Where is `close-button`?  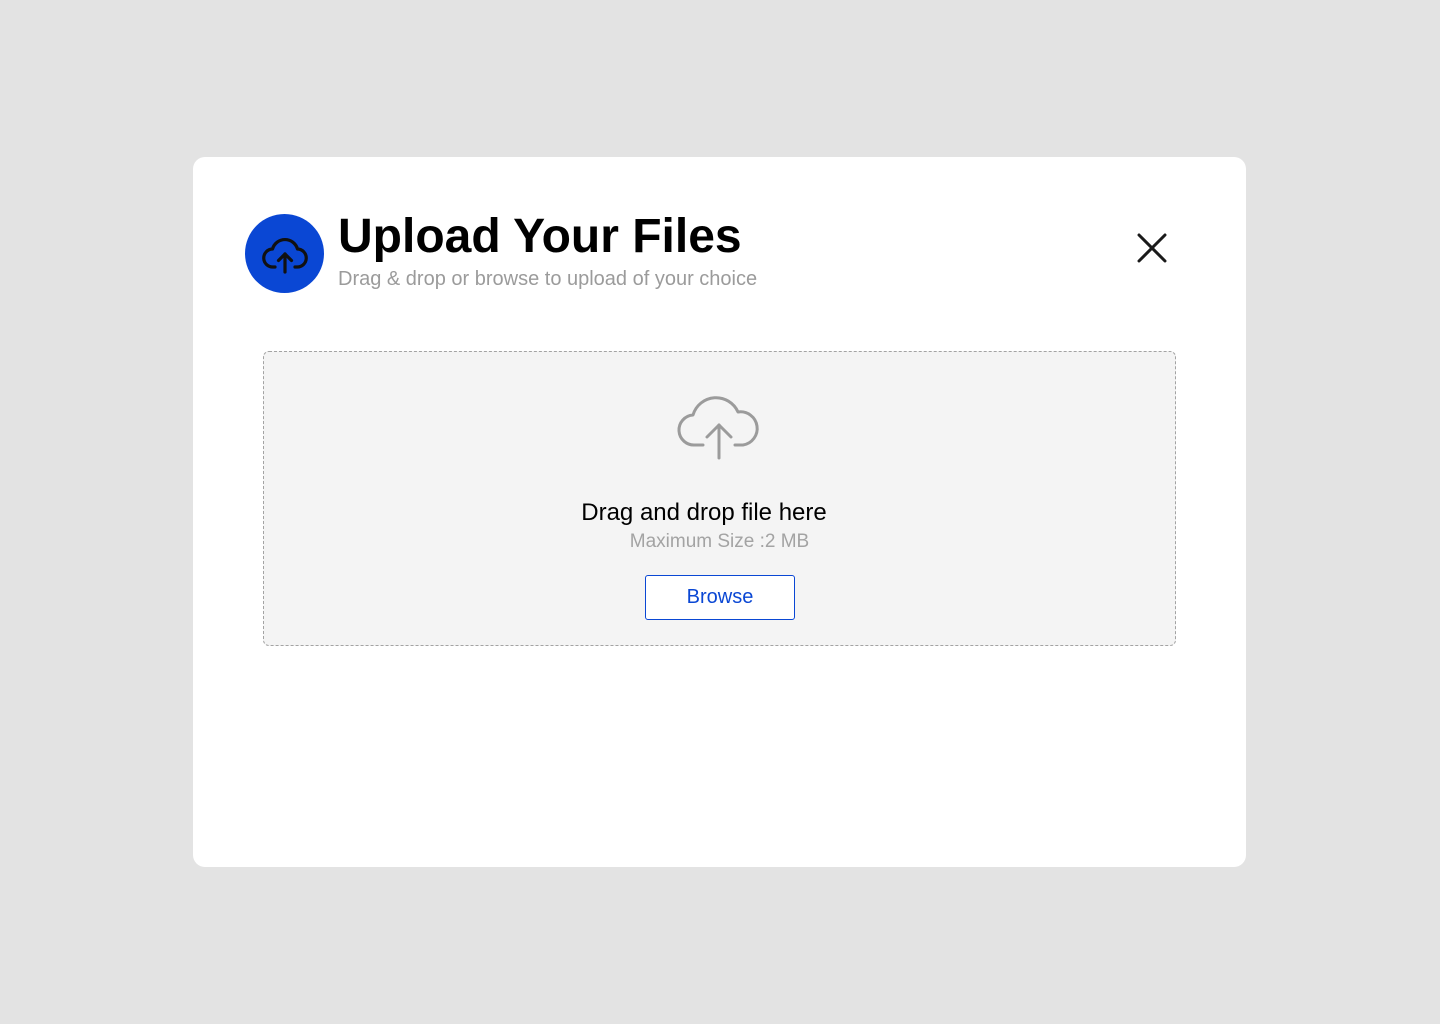
close-button is located at coordinates (1152, 248).